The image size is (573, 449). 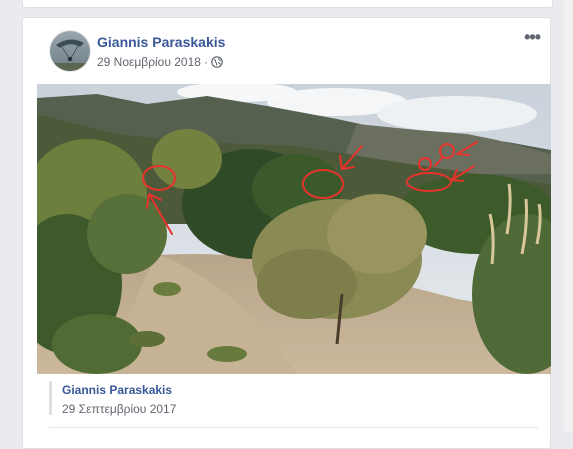 I want to click on post-date: 29 Νοεμβρίου 2018, so click(x=149, y=62).